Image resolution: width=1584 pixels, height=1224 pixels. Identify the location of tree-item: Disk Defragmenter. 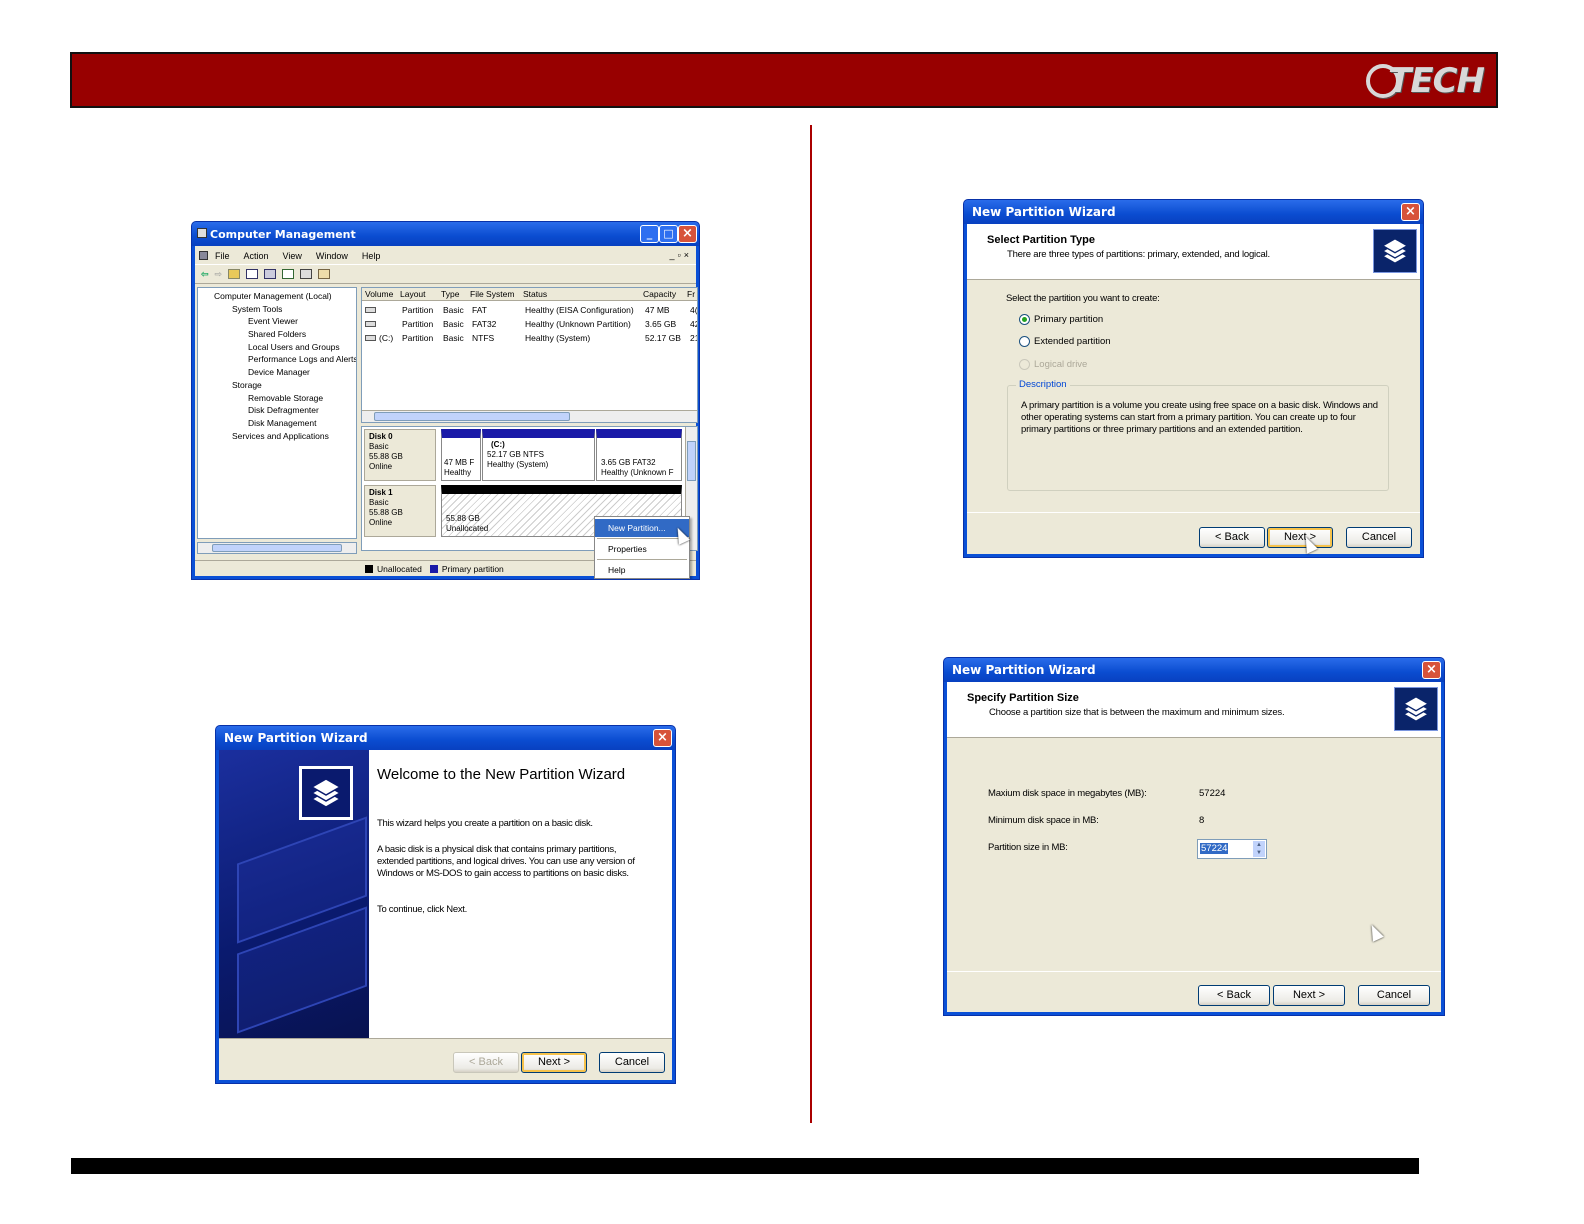
(285, 410).